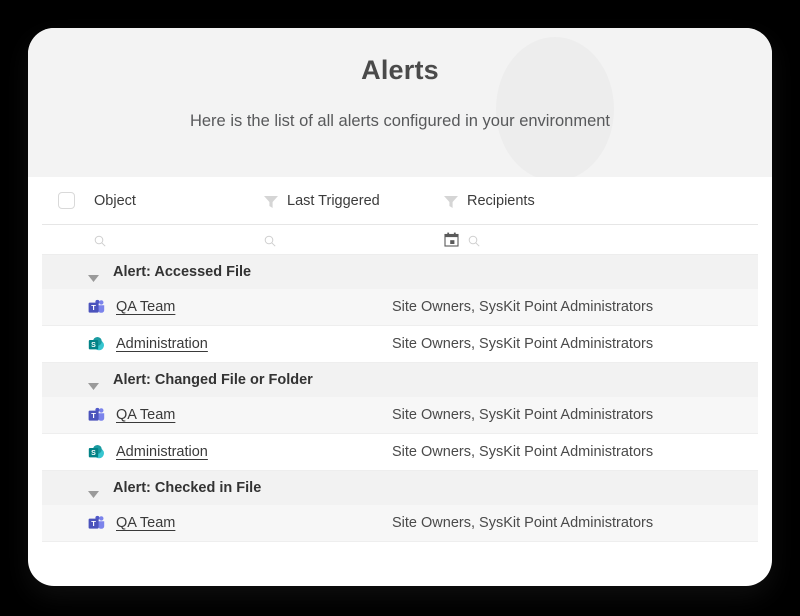  What do you see at coordinates (601, 201) in the screenshot?
I see `column-header-recipients: Recipients` at bounding box center [601, 201].